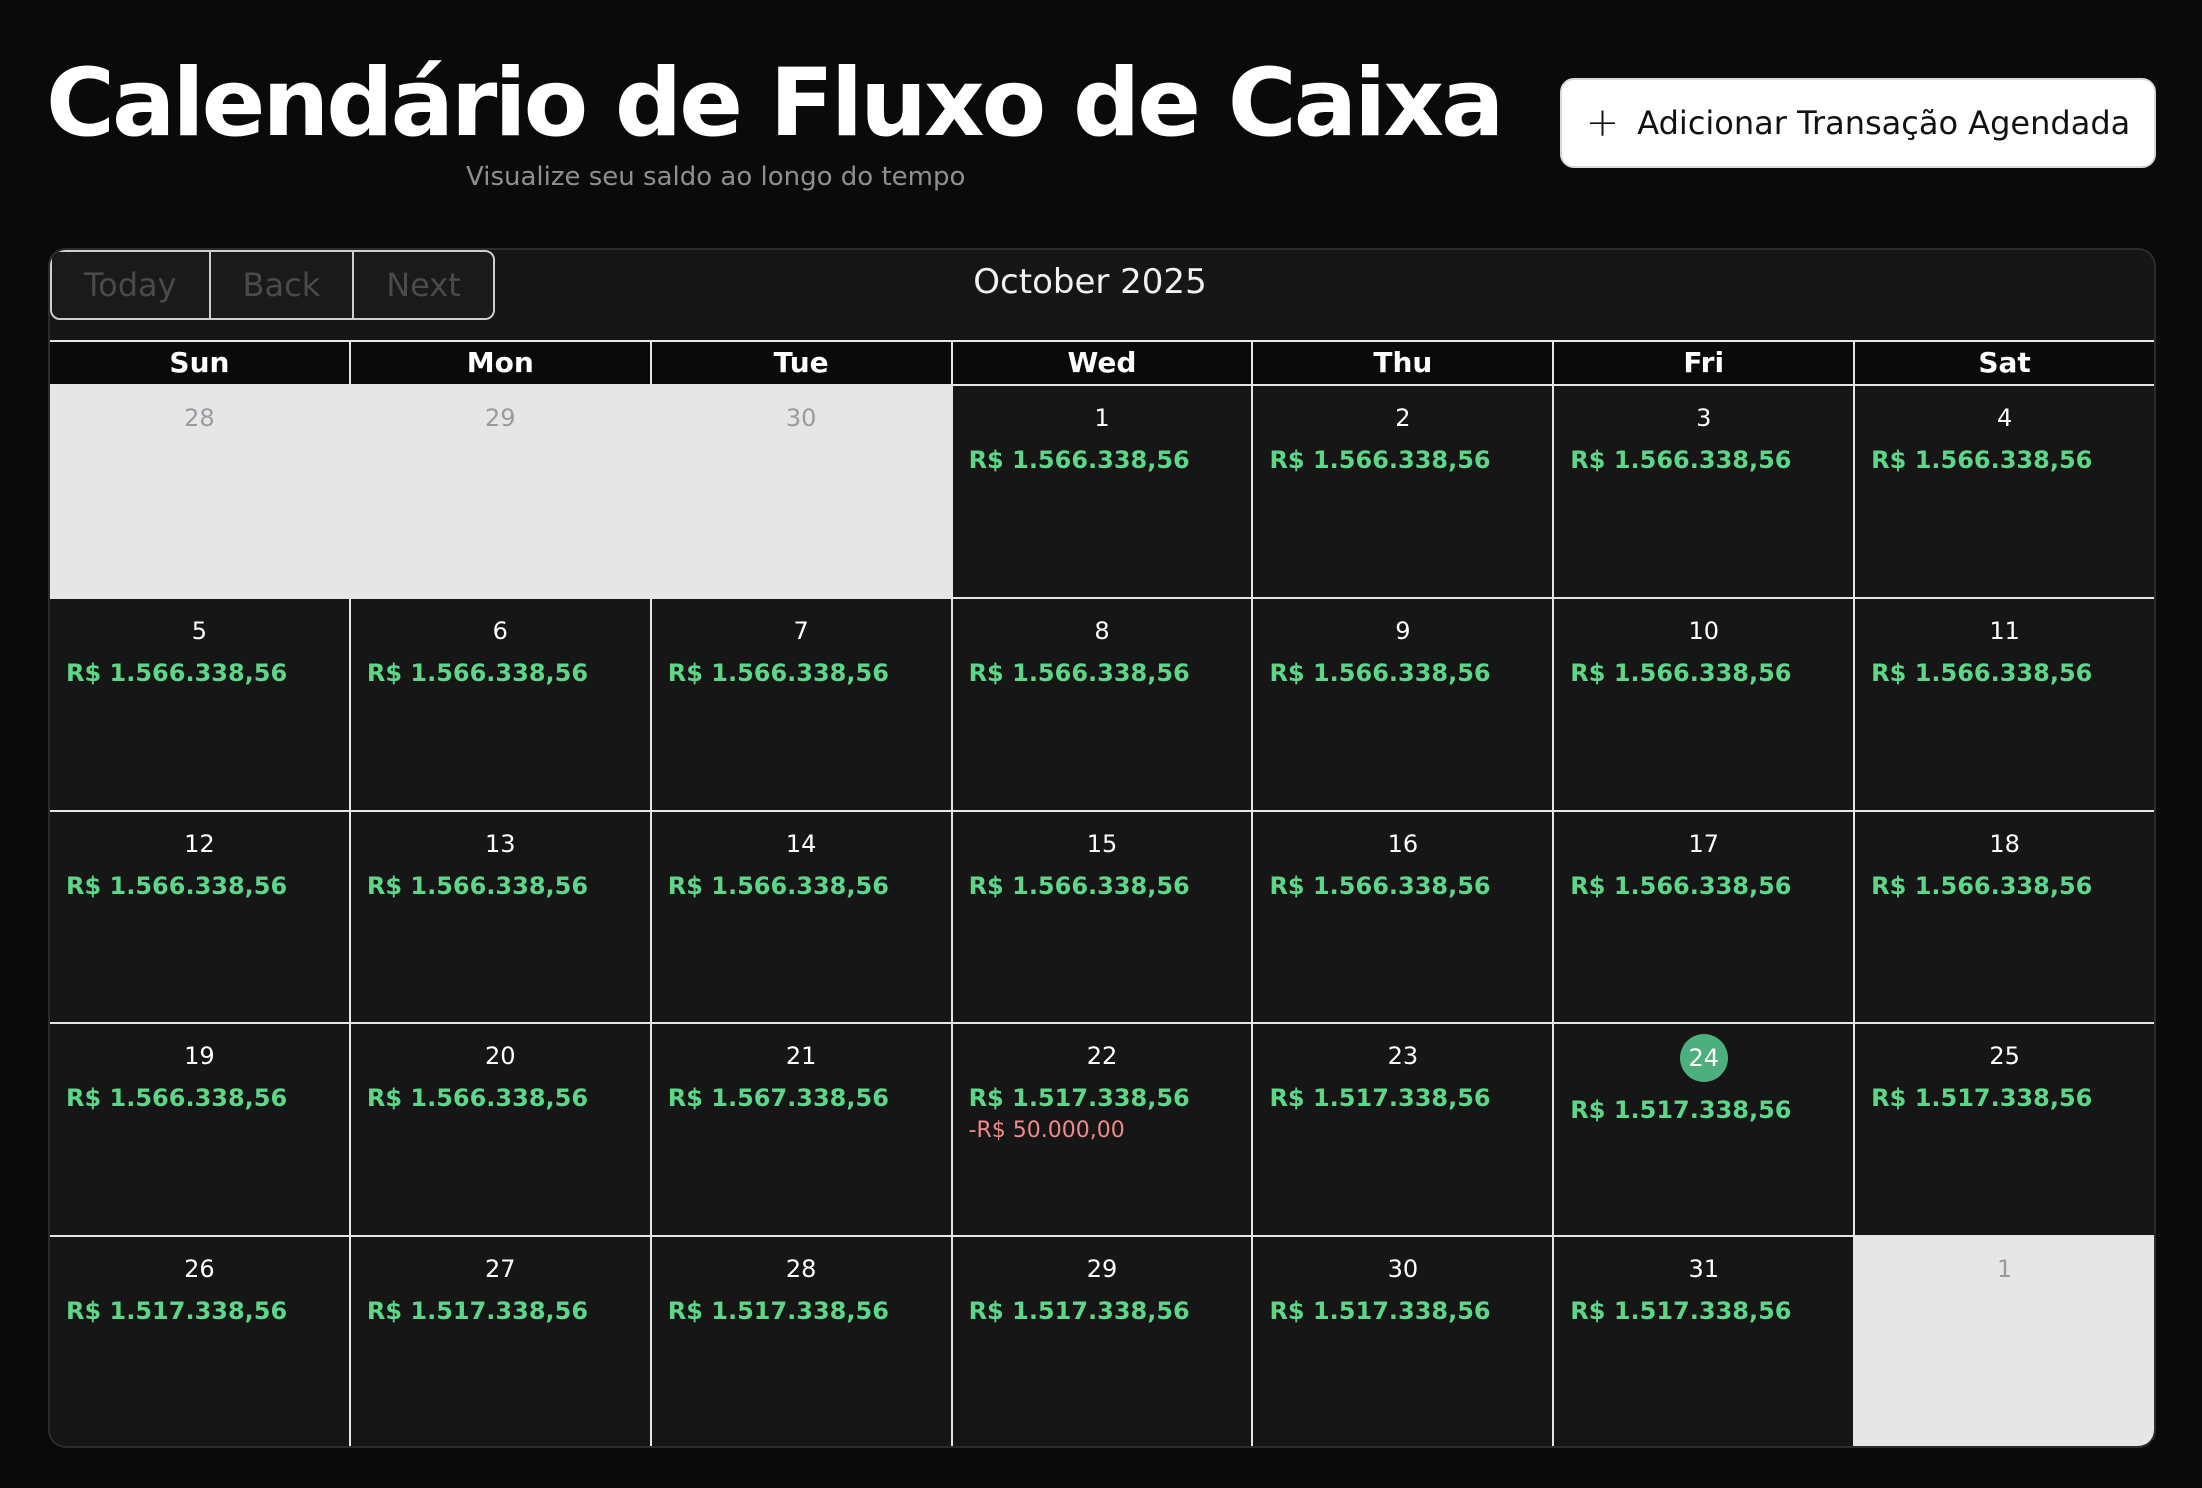  Describe the element at coordinates (2004, 1056) in the screenshot. I see `day-number: 25` at that location.